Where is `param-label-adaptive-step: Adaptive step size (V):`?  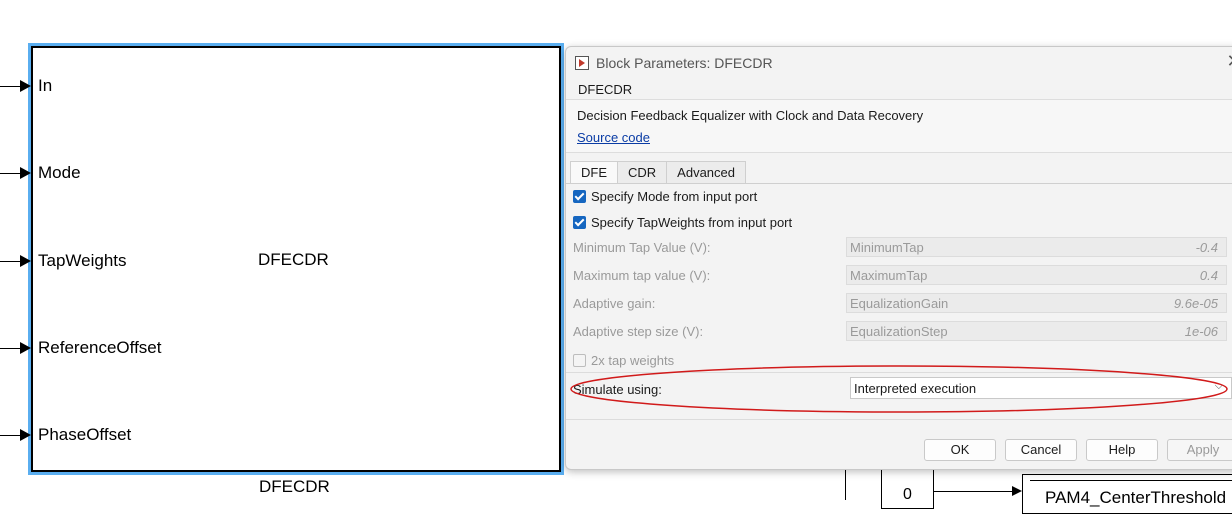 param-label-adaptive-step: Adaptive step size (V): is located at coordinates (638, 331).